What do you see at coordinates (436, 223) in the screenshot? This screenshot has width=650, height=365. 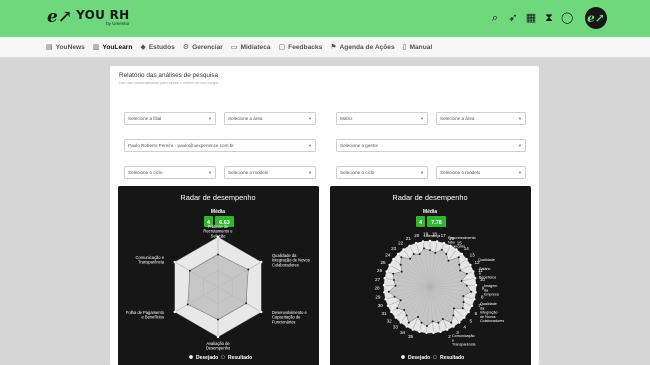 I see `score-value: 7.78` at bounding box center [436, 223].